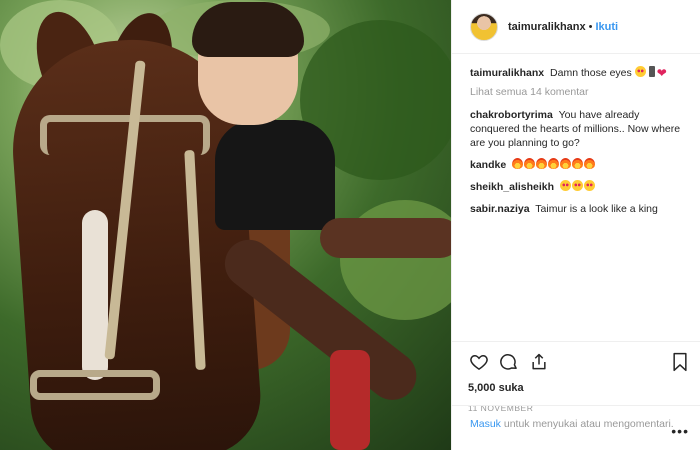 Image resolution: width=700 pixels, height=450 pixels. What do you see at coordinates (539, 362) in the screenshot?
I see `share-upload-icon` at bounding box center [539, 362].